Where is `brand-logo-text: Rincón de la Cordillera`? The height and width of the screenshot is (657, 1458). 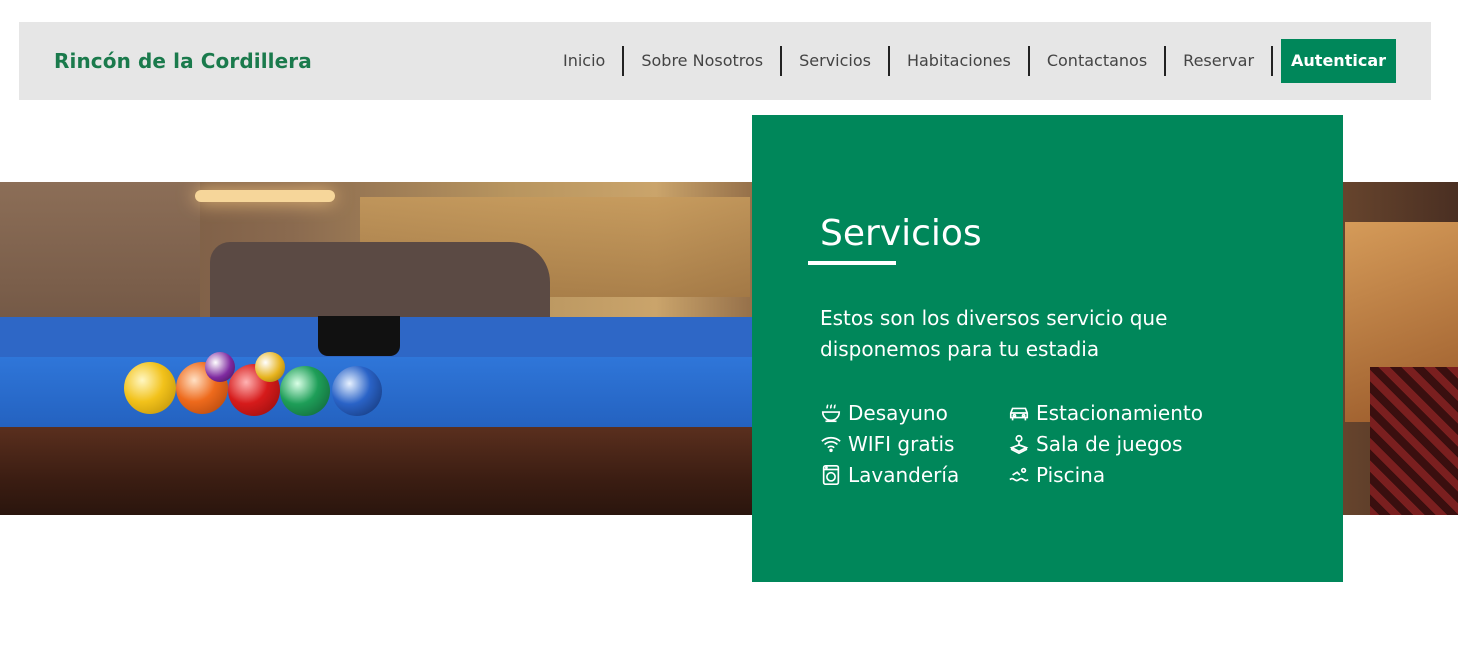
brand-logo-text: Rincón de la Cordillera is located at coordinates (183, 61).